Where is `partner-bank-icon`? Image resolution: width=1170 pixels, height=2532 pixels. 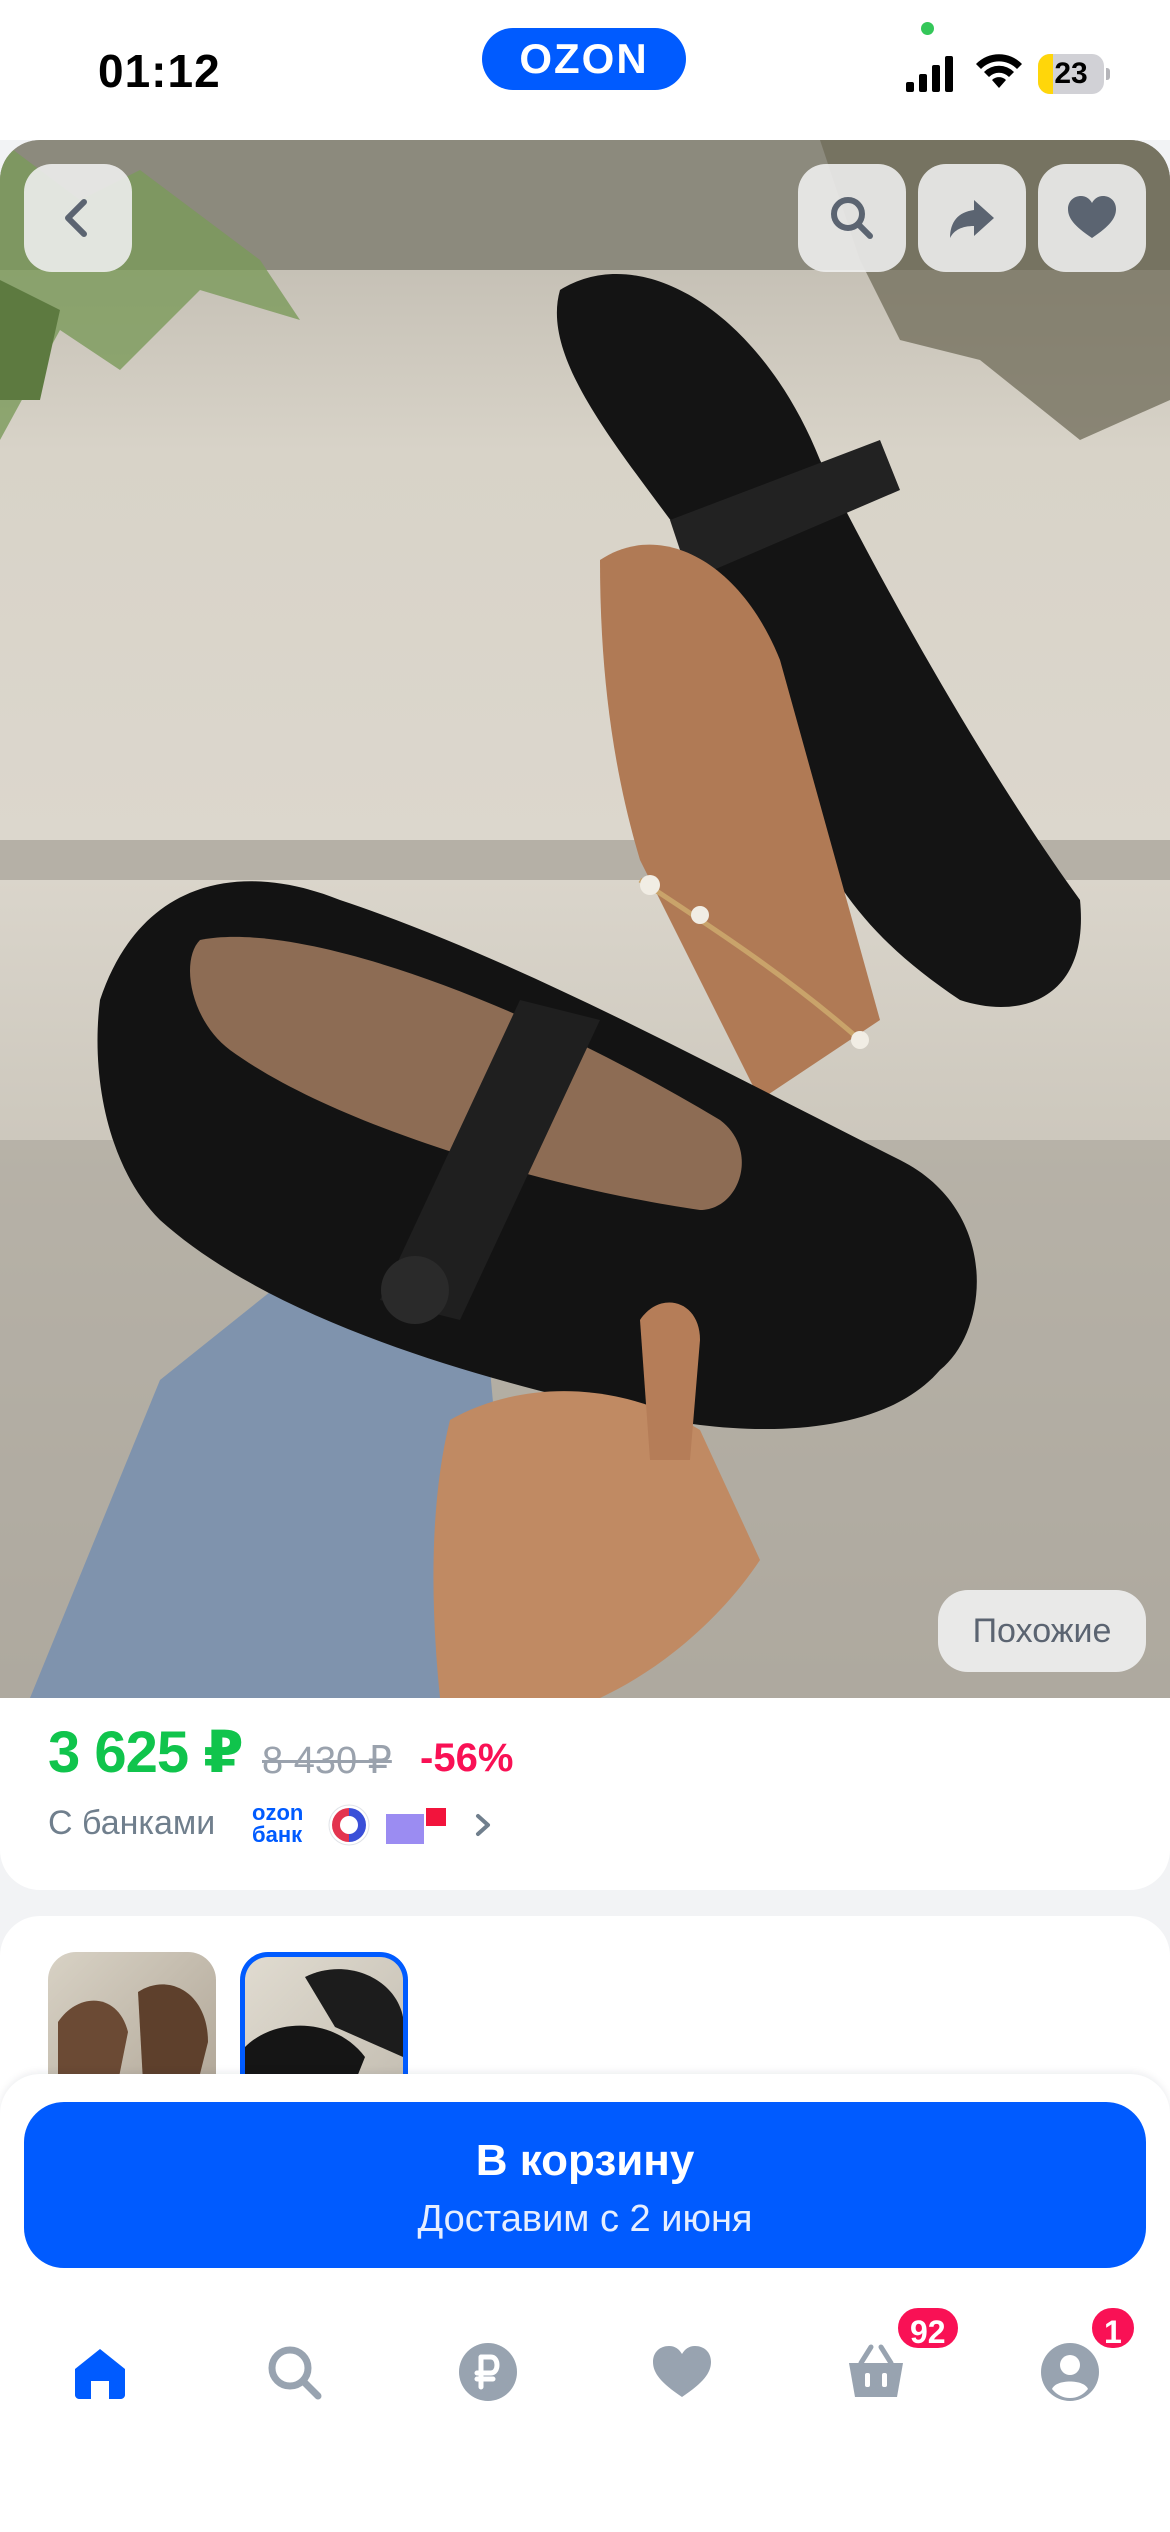
partner-bank-icon is located at coordinates (416, 1826).